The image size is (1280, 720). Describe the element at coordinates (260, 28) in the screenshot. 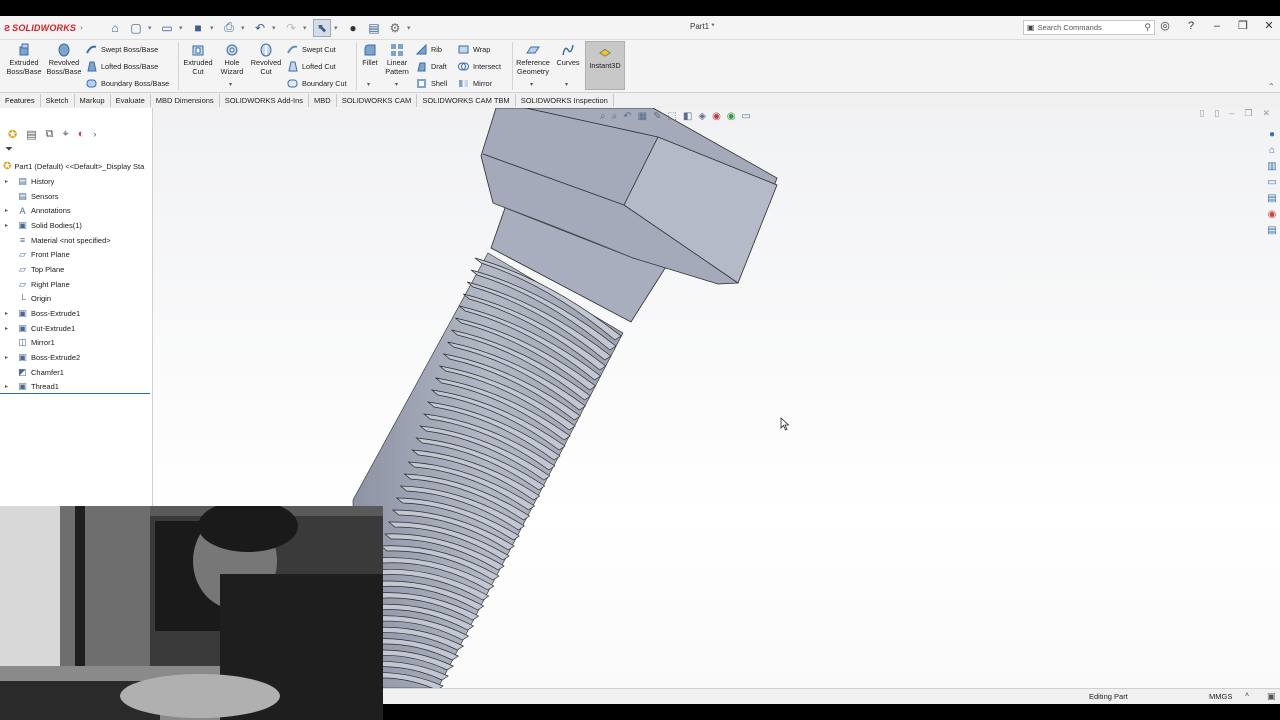

I see `undo-icon: ↶` at that location.